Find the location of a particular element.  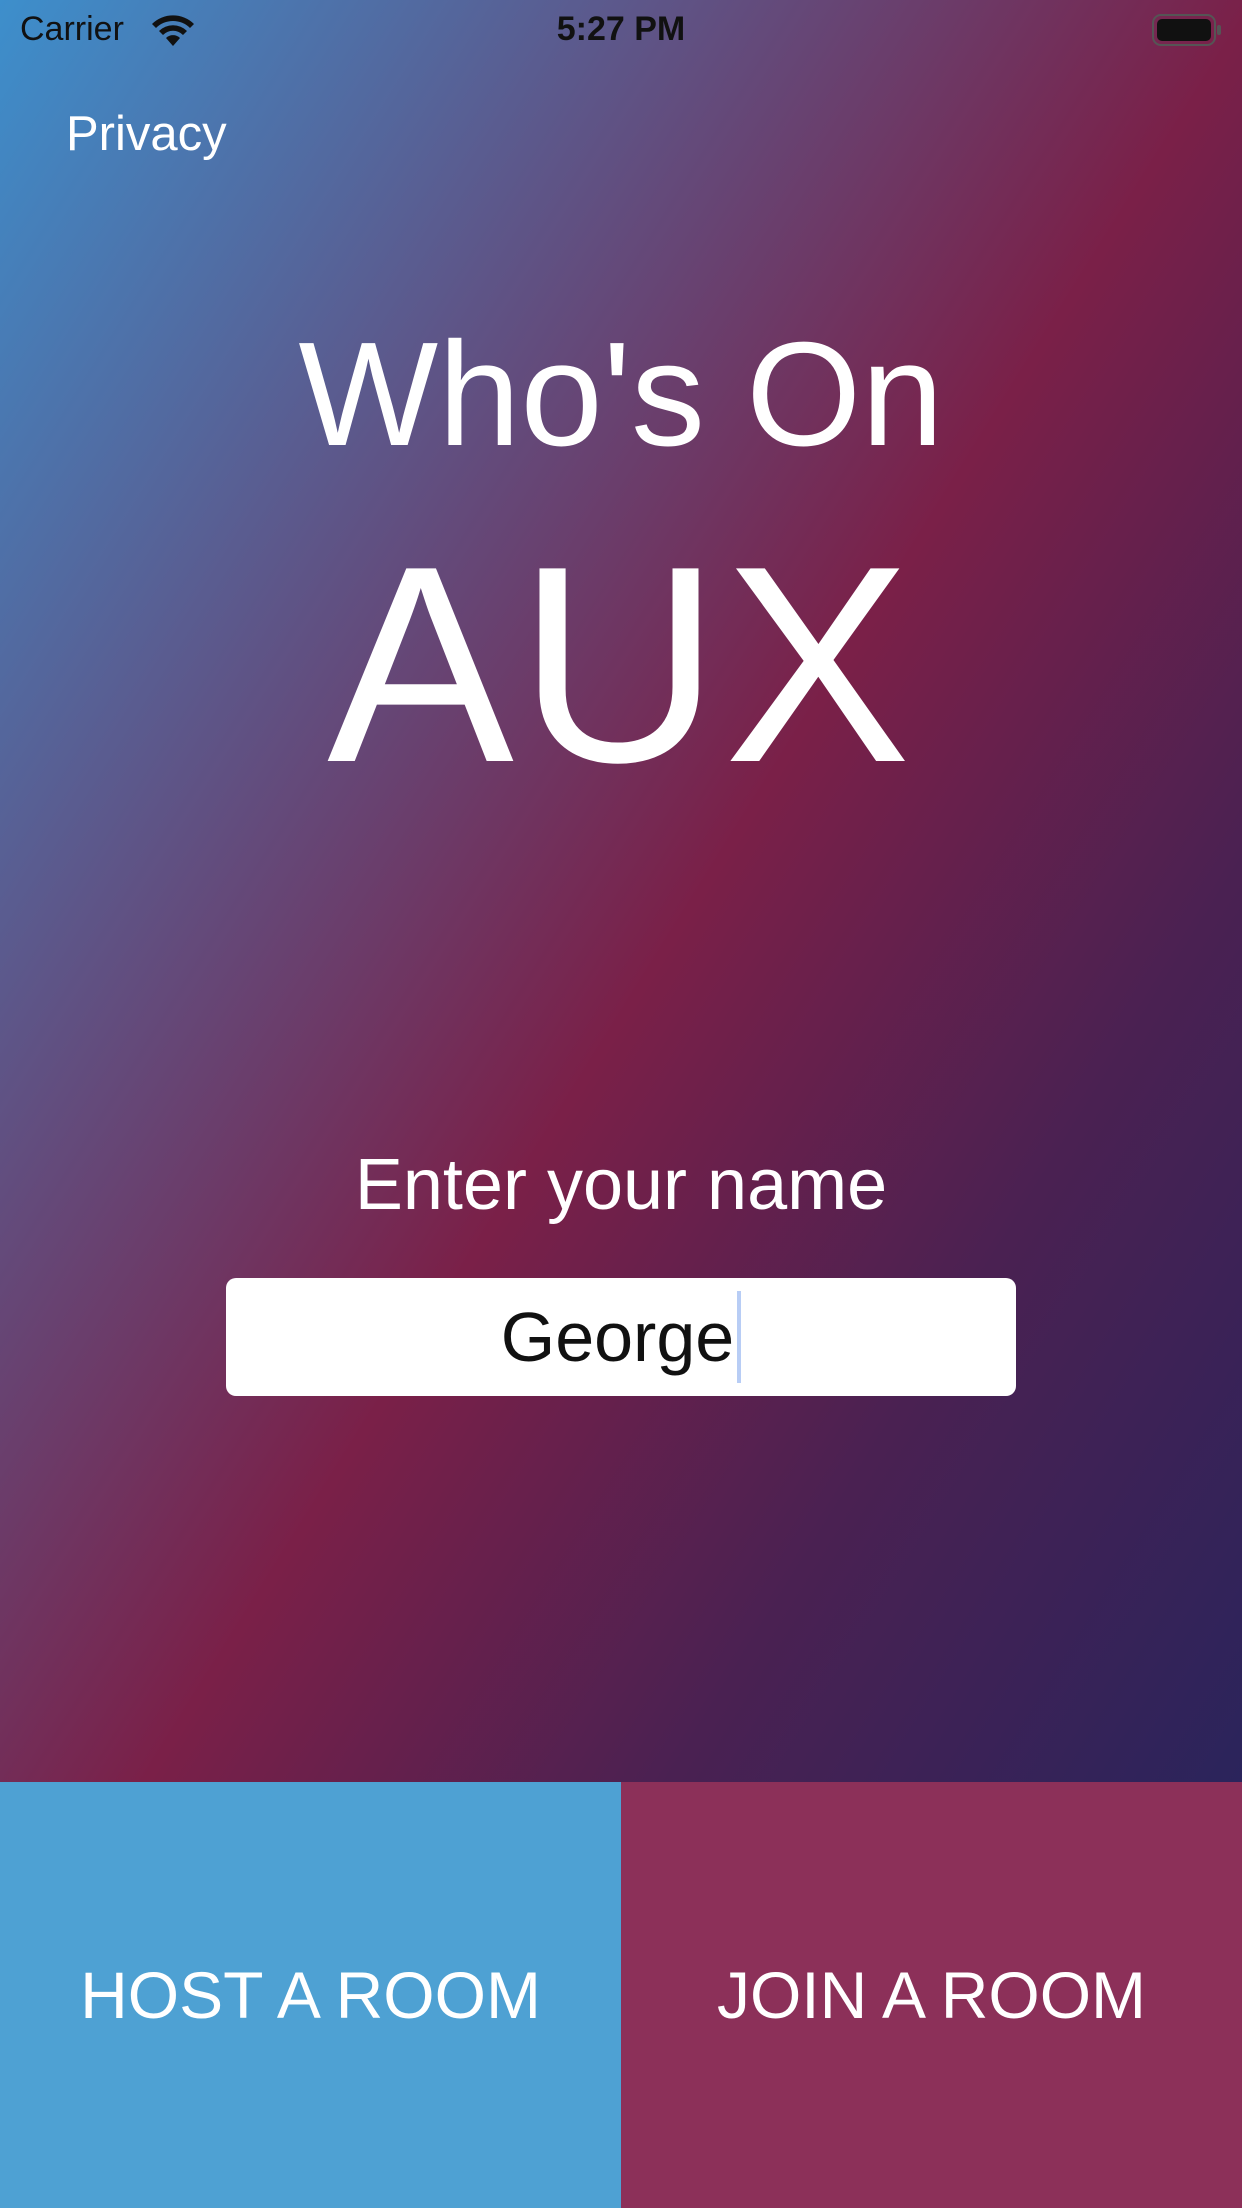

status-time: 5:27 PM is located at coordinates (621, 29).